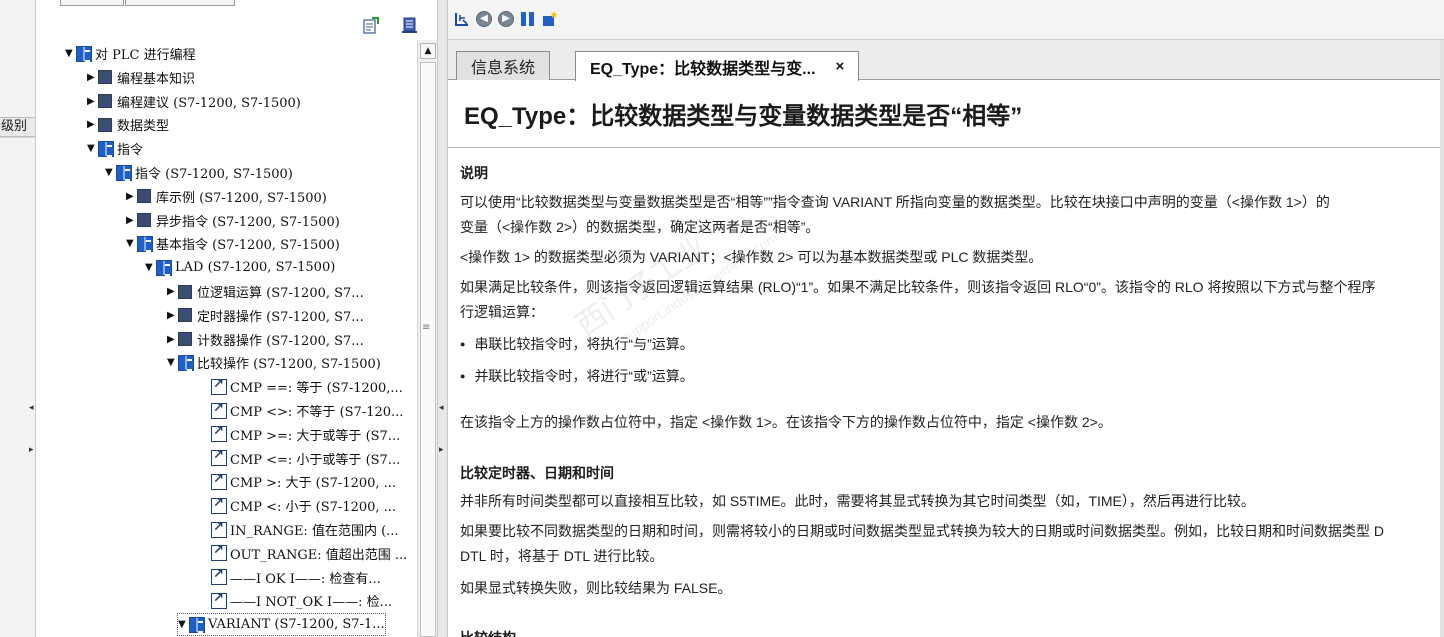 Image resolution: width=1444 pixels, height=637 pixels. I want to click on bookmarks-icon, so click(528, 19).